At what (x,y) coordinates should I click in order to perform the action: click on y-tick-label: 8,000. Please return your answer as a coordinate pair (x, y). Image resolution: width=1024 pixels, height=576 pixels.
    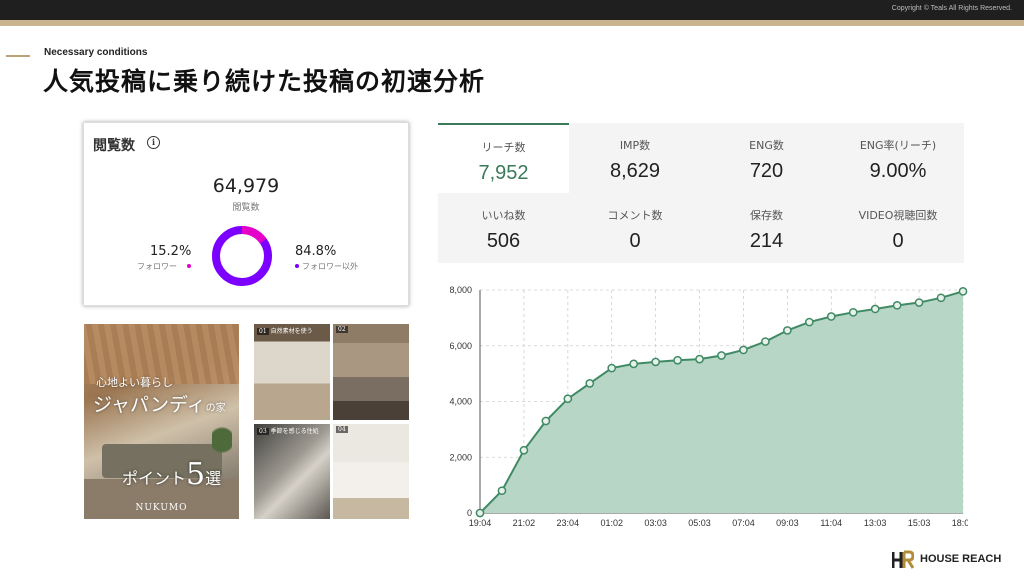
    Looking at the image, I should click on (460, 290).